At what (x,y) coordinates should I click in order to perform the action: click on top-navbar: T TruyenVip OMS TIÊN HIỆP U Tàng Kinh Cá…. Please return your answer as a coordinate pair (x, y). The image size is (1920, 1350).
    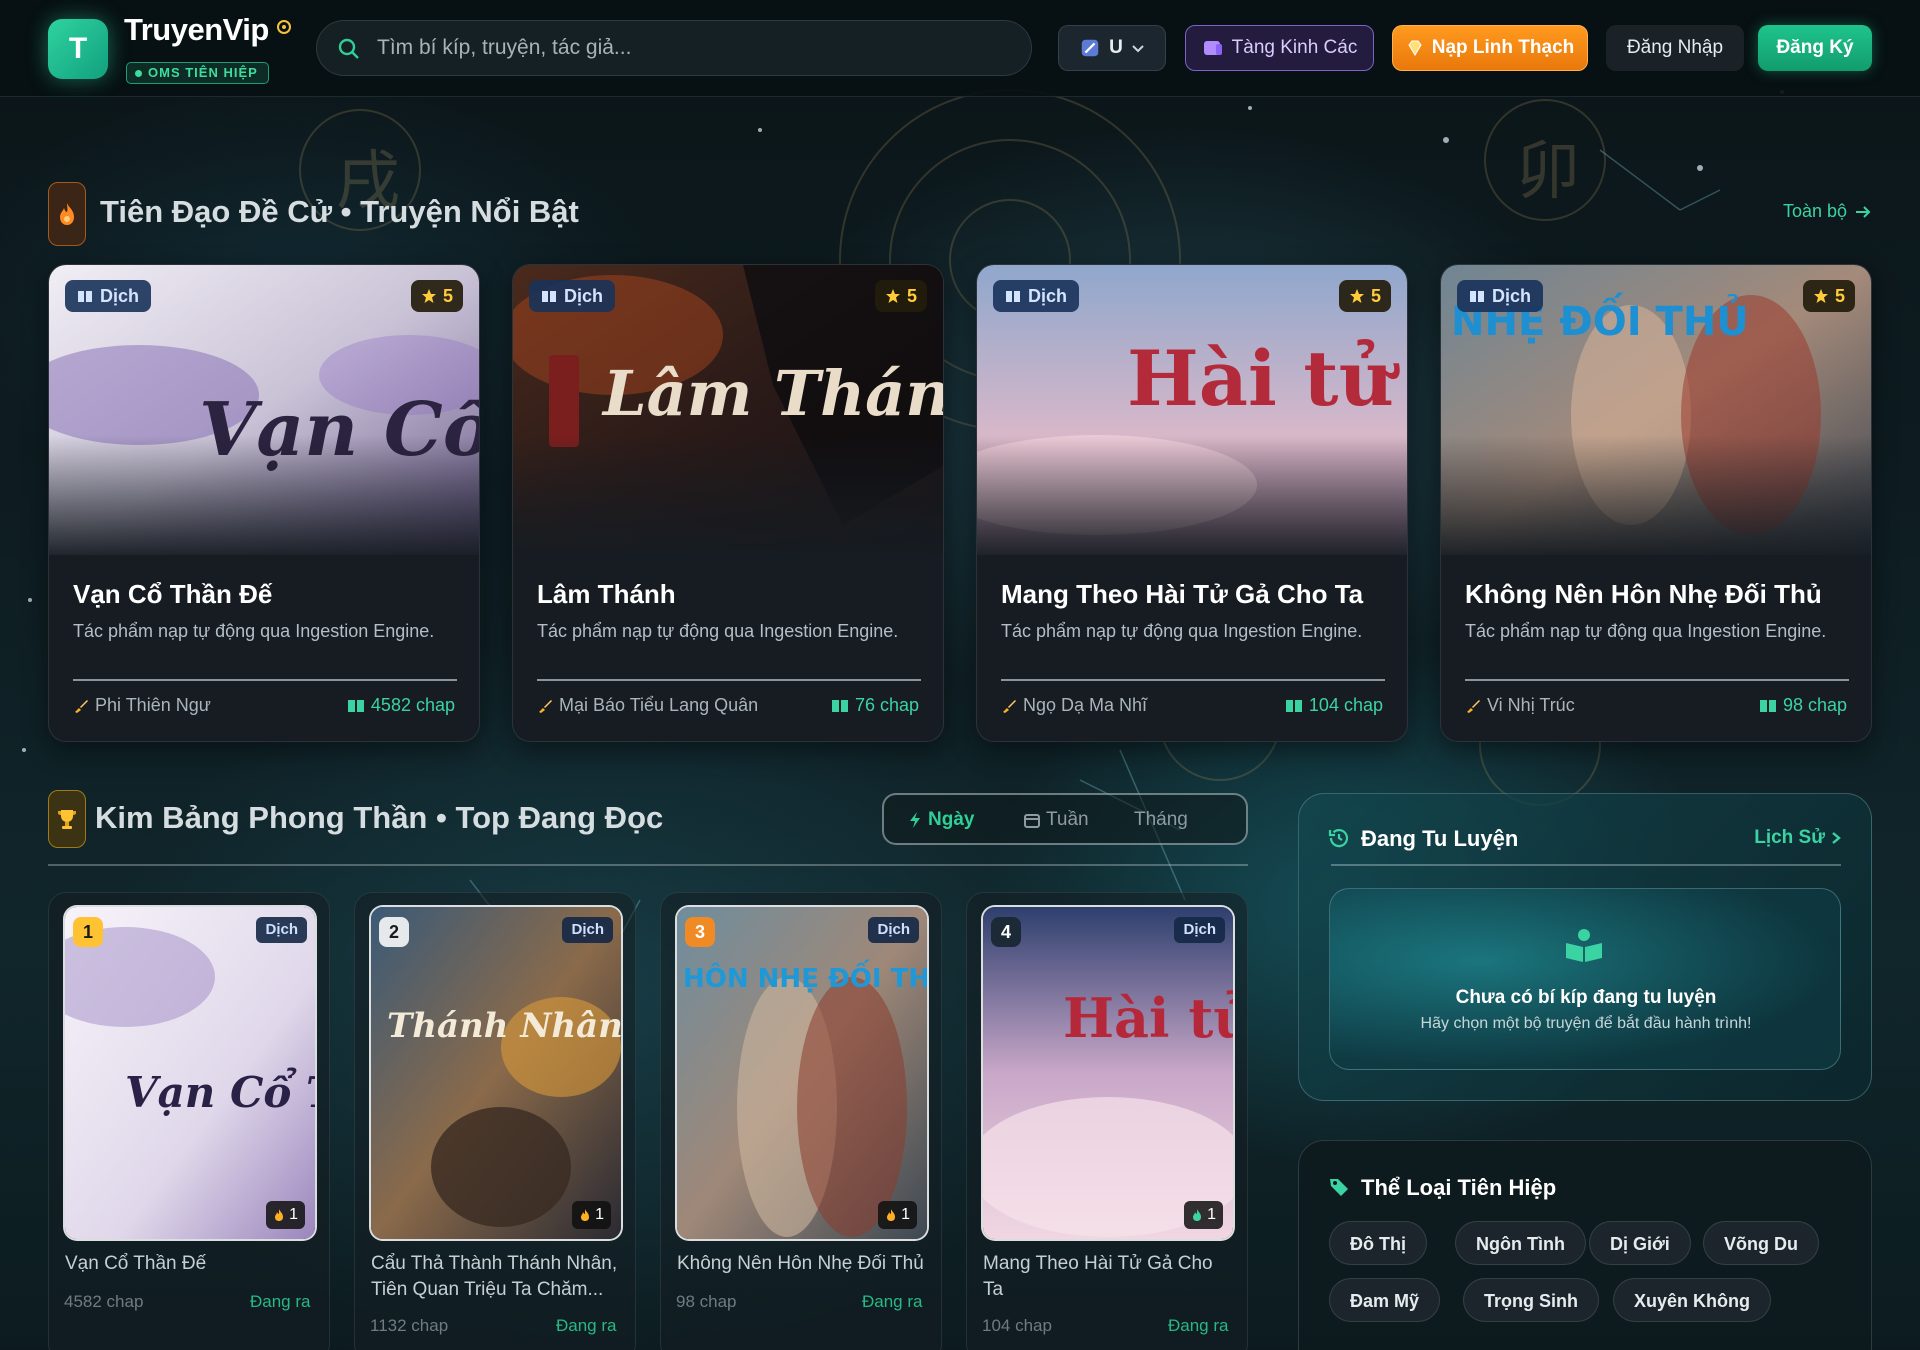
    Looking at the image, I should click on (960, 48).